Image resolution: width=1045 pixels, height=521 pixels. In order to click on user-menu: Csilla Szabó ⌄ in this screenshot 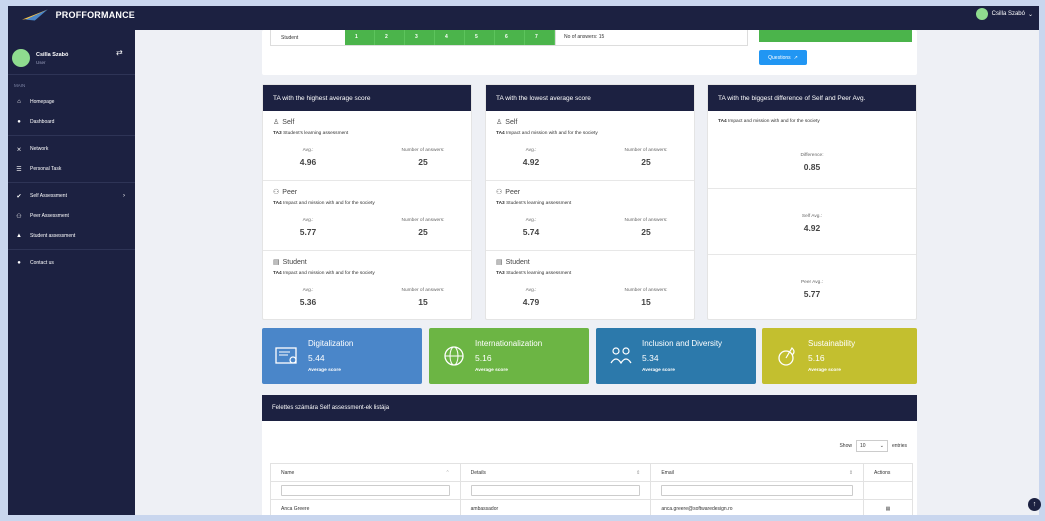, I will do `click(1004, 14)`.